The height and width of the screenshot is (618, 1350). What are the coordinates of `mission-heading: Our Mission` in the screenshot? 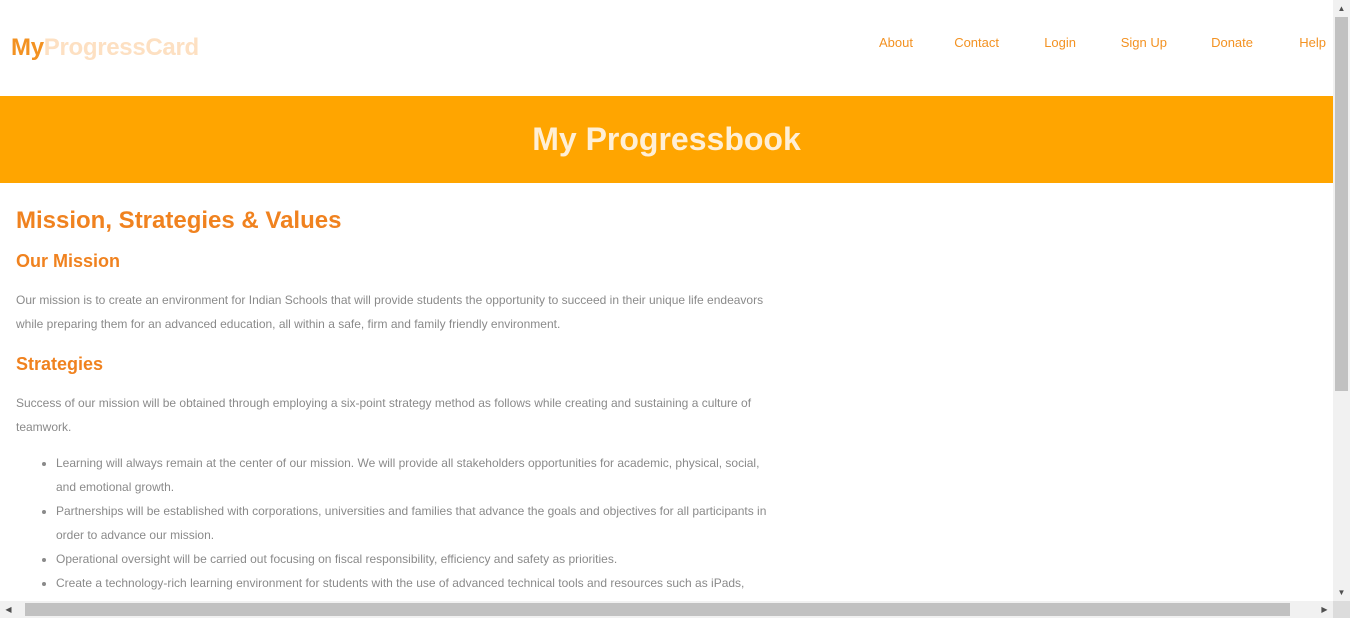 It's located at (68, 261).